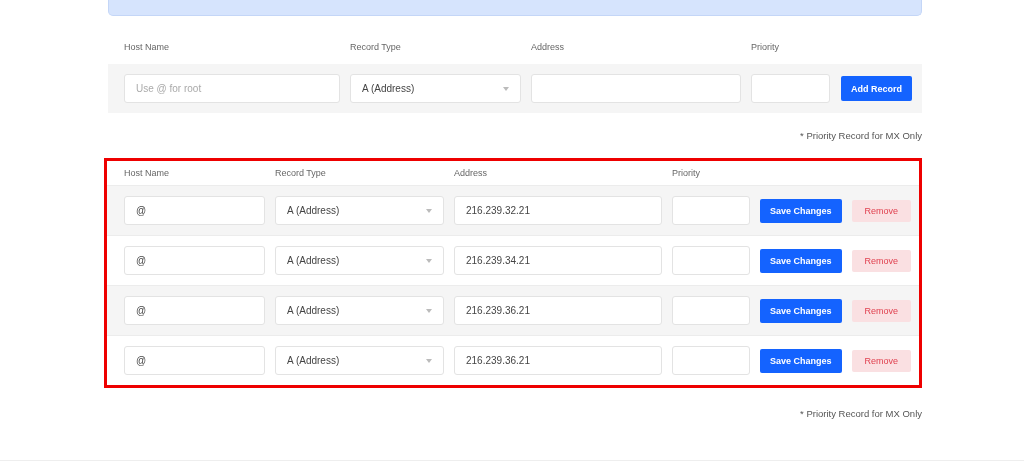  What do you see at coordinates (876, 88) in the screenshot?
I see `add-record-button: Add Record` at bounding box center [876, 88].